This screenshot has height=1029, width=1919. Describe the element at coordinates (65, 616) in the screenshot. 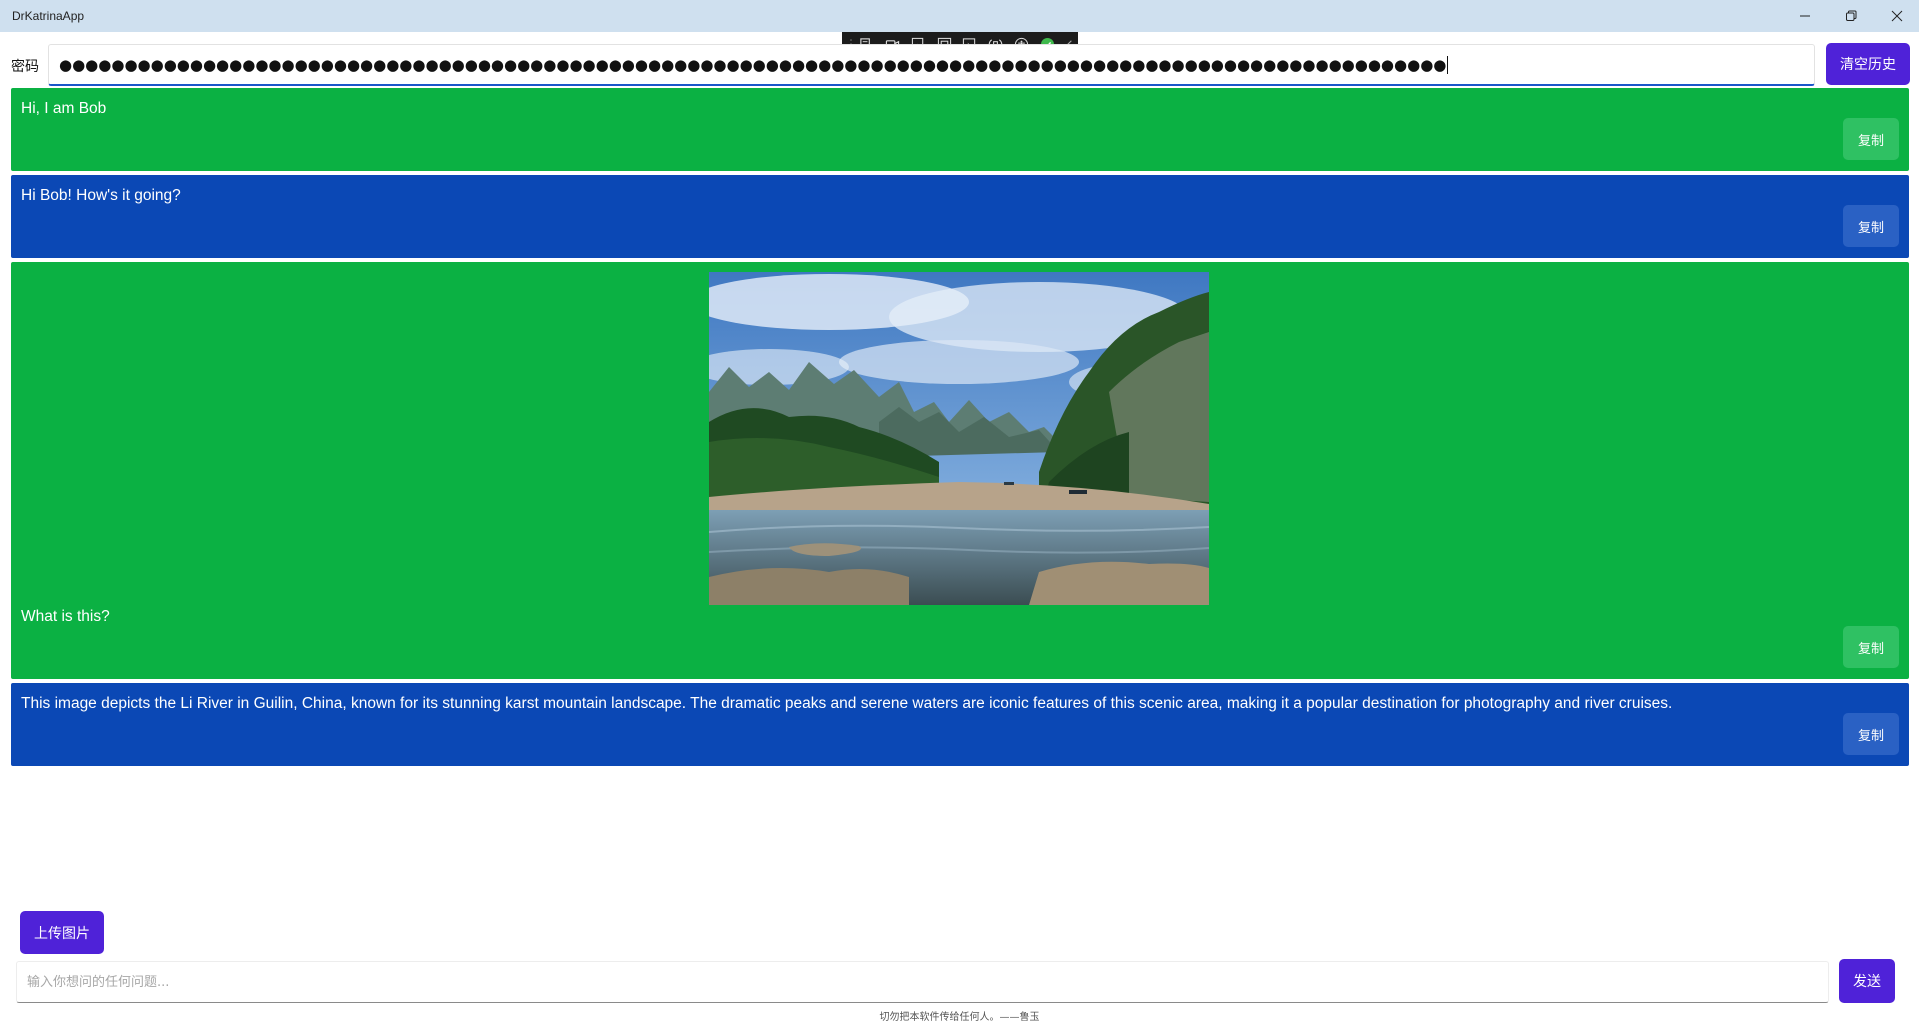

I see `message-text: What is this?` at that location.